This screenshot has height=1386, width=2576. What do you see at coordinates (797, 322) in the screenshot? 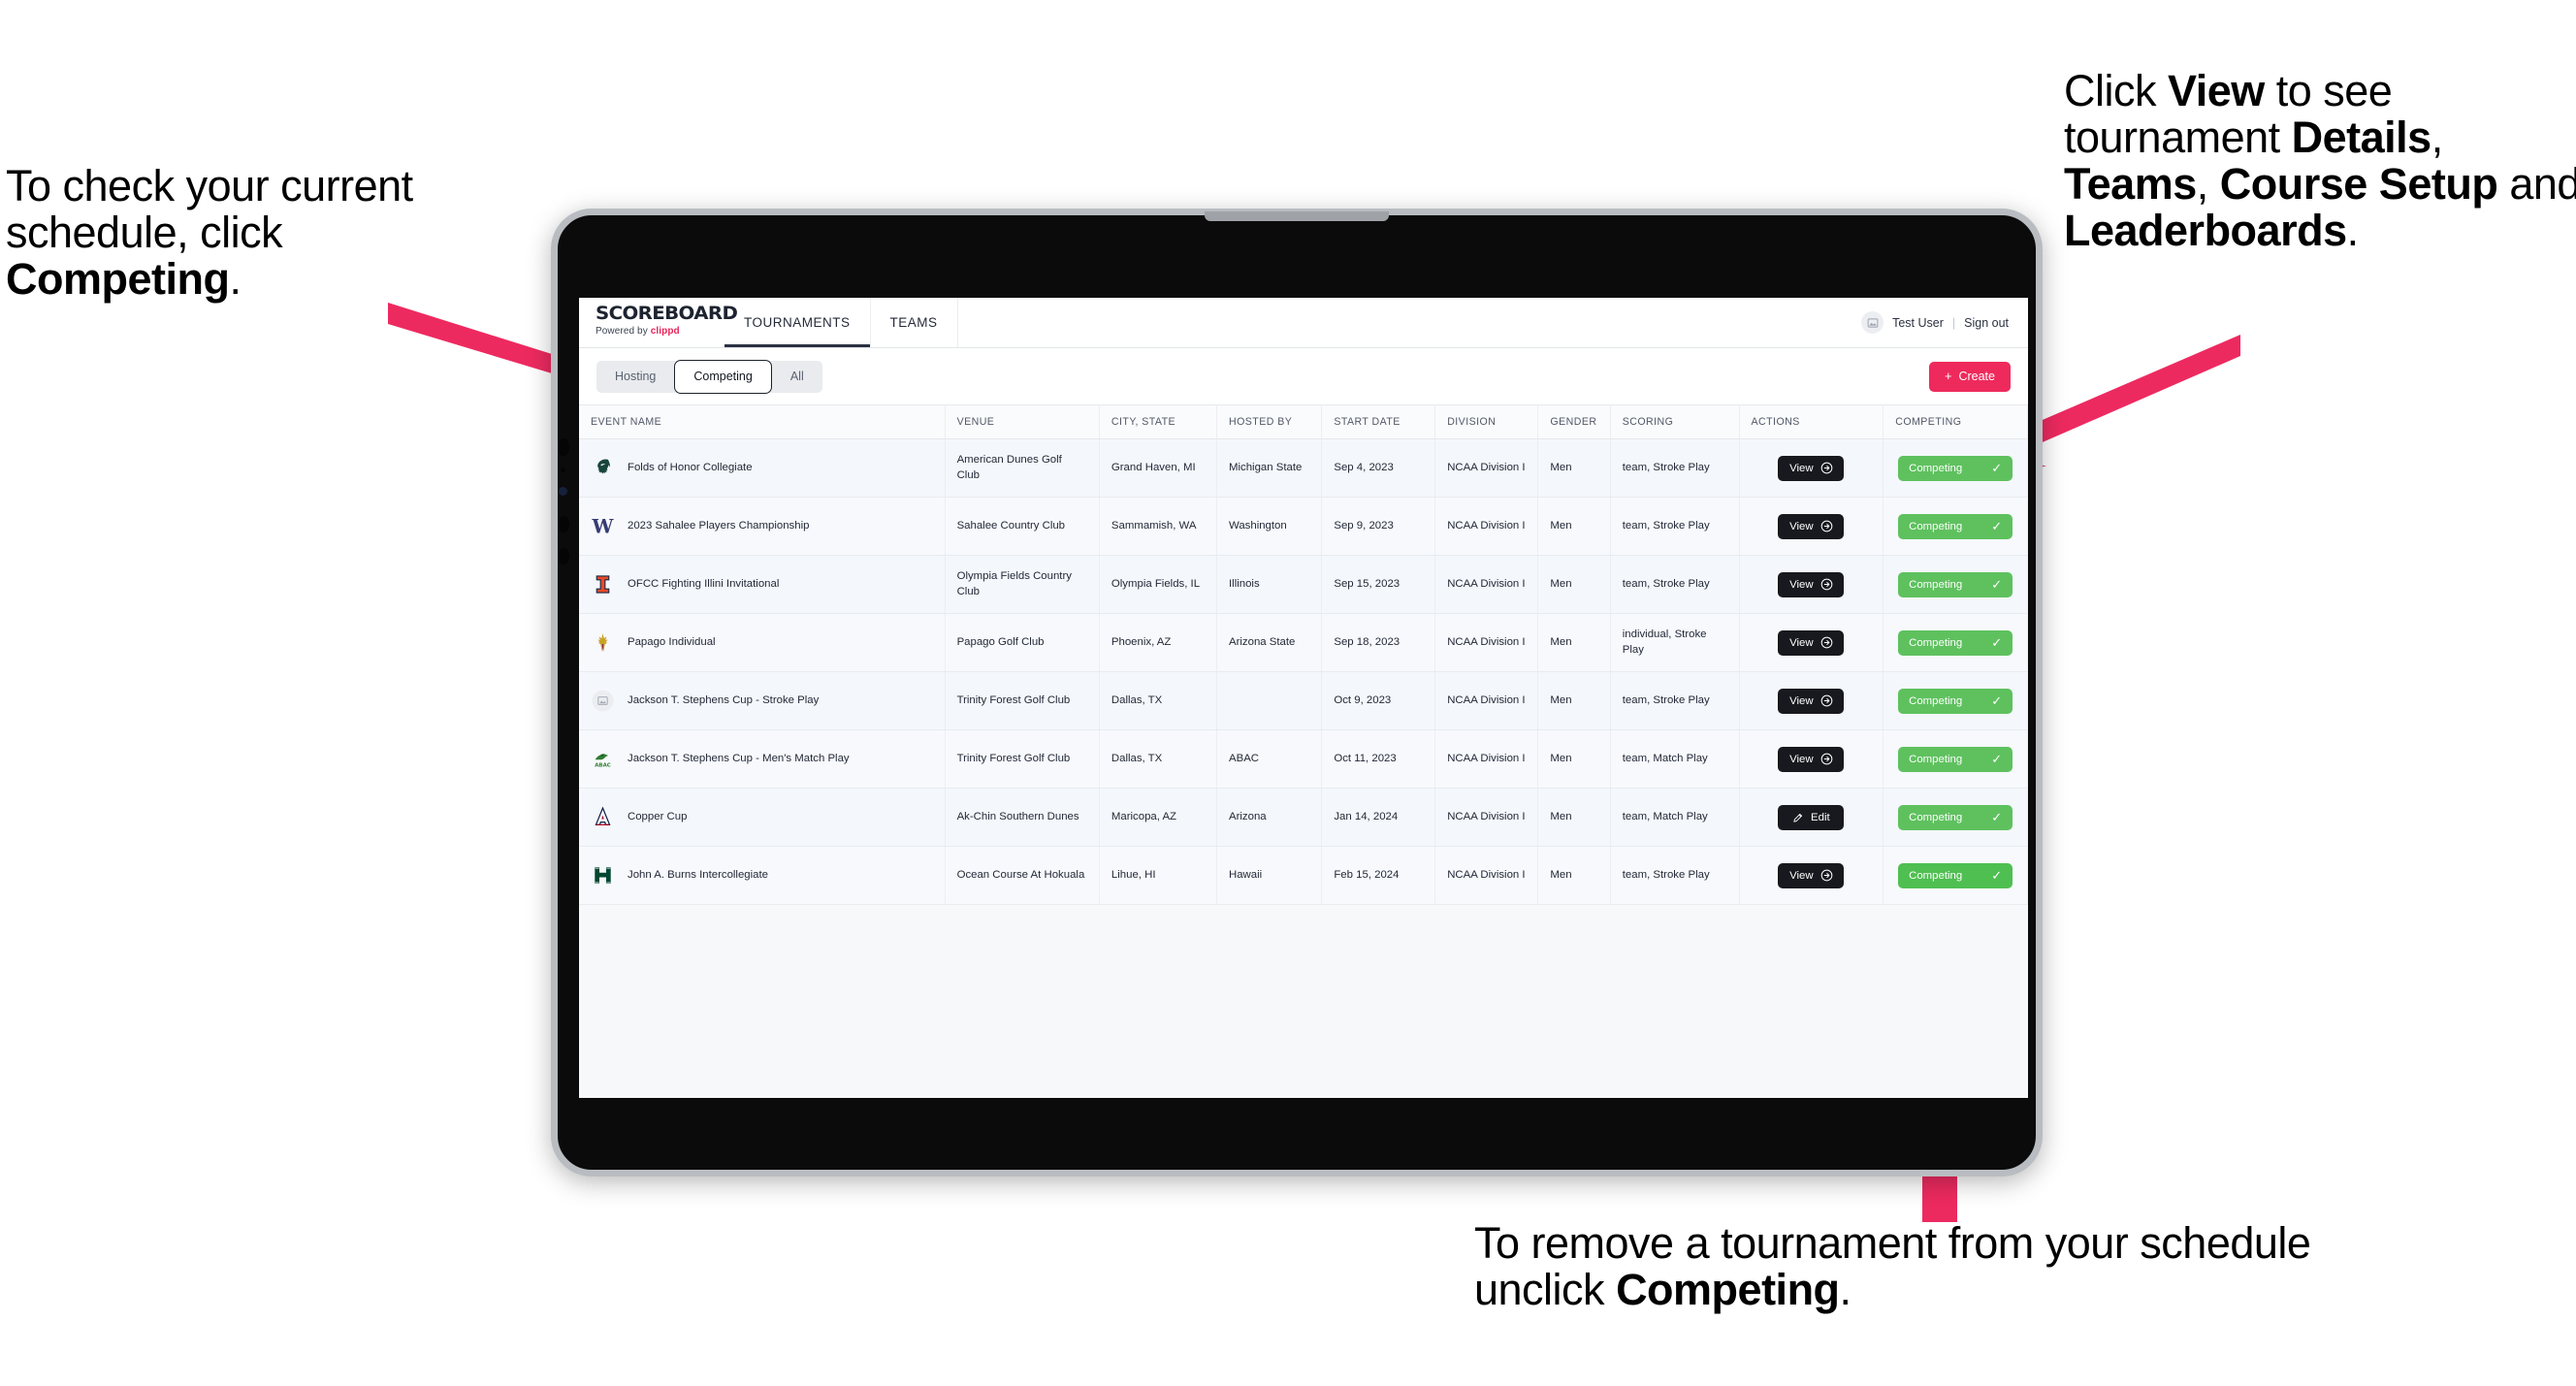
I see `nav-tab-tournaments: TOURNAMENTS` at bounding box center [797, 322].